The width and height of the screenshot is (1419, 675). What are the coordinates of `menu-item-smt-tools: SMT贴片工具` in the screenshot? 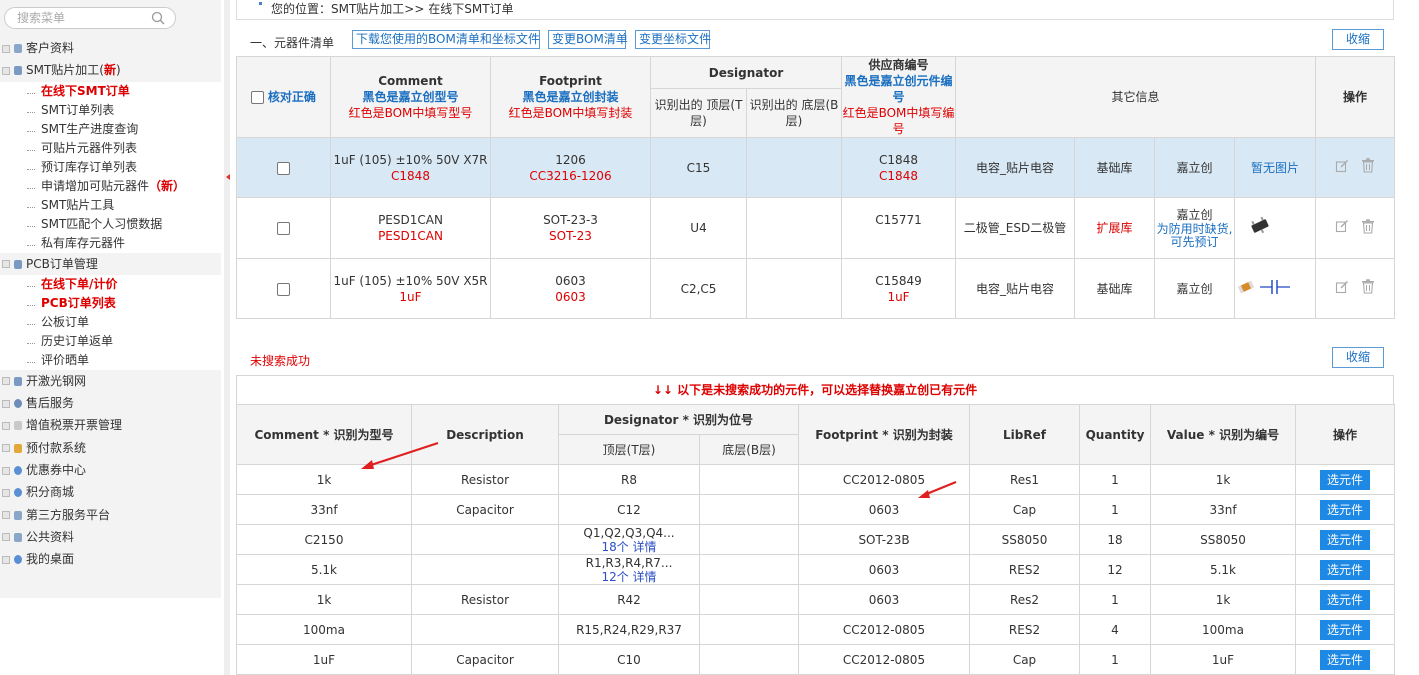 It's located at (110, 205).